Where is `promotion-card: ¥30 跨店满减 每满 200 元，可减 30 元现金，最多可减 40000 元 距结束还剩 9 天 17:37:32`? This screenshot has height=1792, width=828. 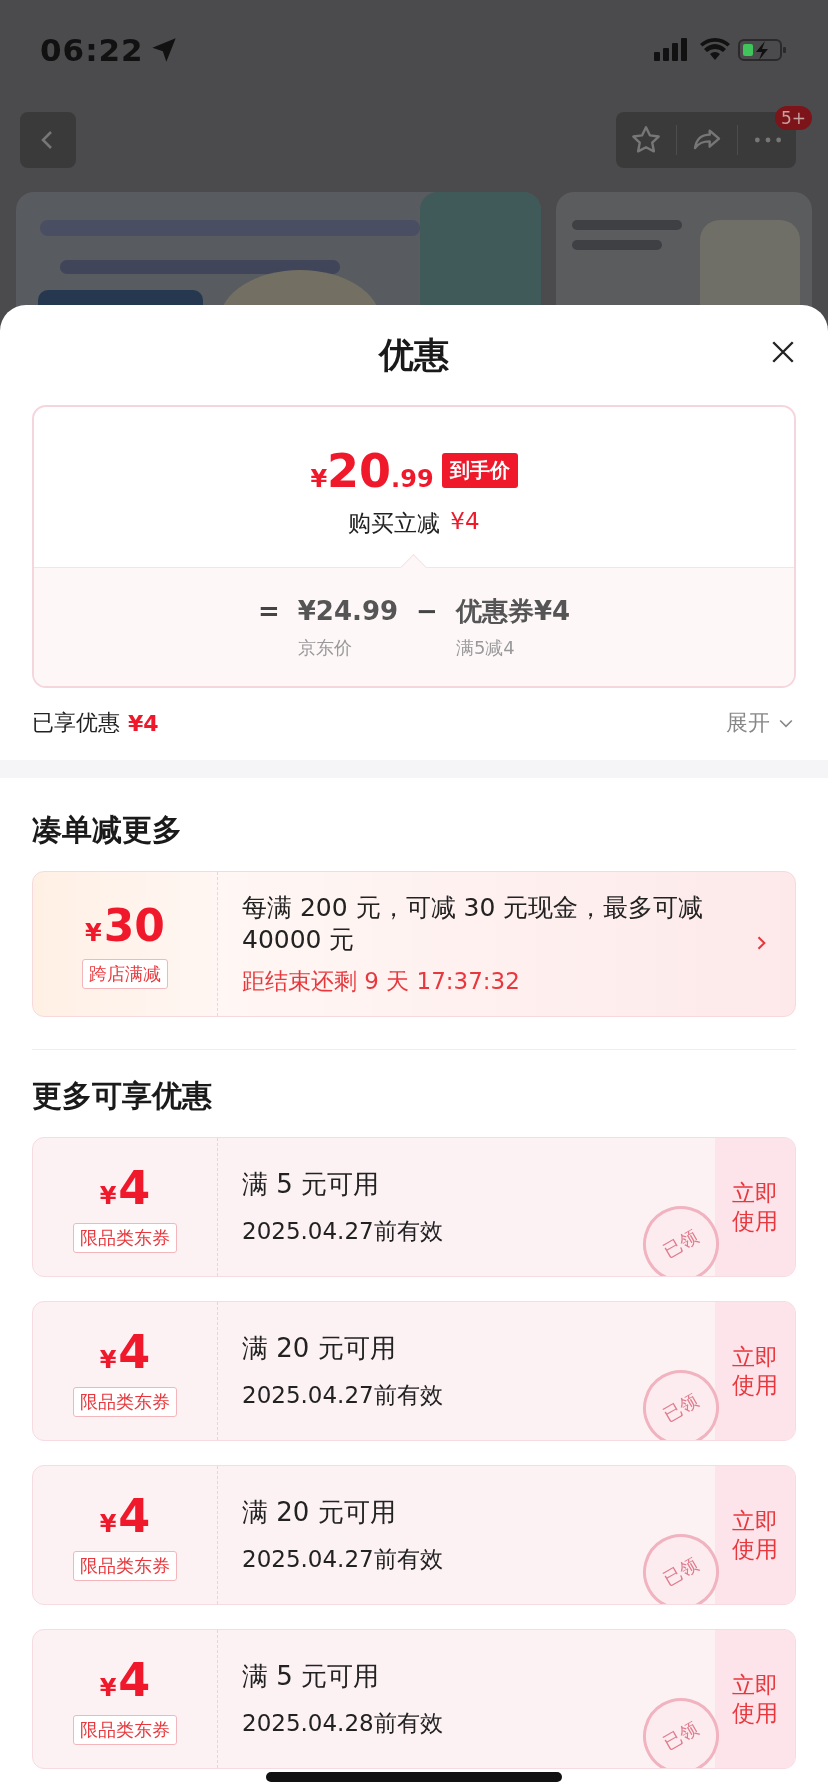 promotion-card: ¥30 跨店满减 每满 200 元，可减 30 元现金，最多可减 40000 元 距结束还剩 9 天 17:37:32 is located at coordinates (414, 944).